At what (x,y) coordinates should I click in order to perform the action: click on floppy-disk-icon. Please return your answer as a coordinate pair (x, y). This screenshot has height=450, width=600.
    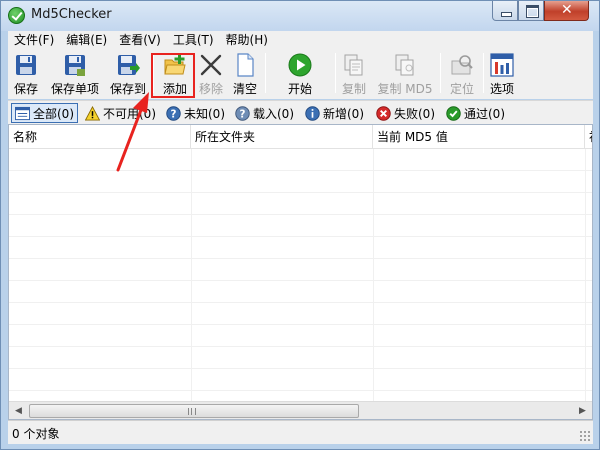
    Looking at the image, I should click on (26, 65).